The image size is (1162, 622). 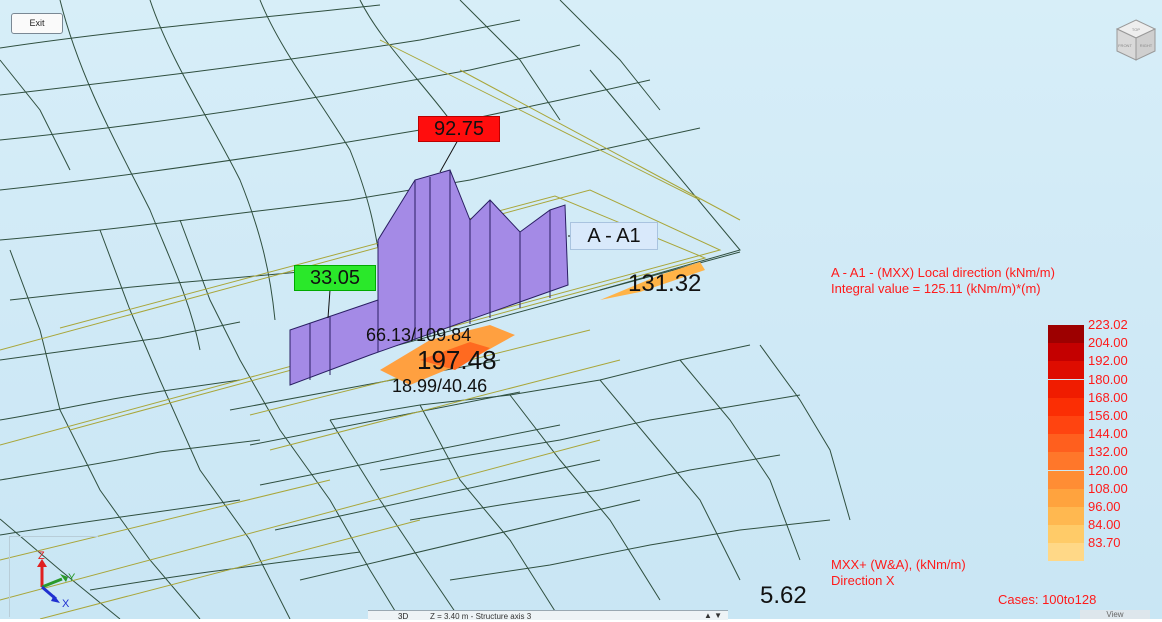 I want to click on axis-triad-icon: Z Y X, so click(x=56, y=580).